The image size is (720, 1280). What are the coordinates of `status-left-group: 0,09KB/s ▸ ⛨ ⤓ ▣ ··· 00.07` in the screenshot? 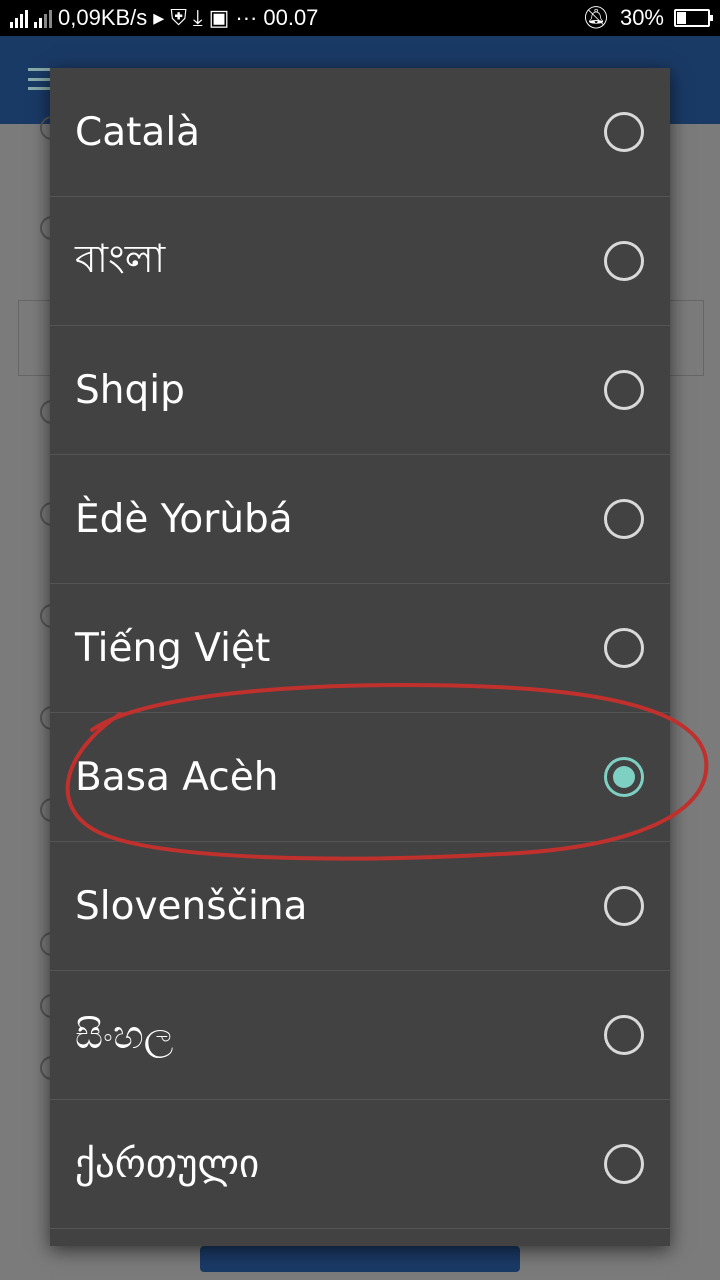 It's located at (164, 18).